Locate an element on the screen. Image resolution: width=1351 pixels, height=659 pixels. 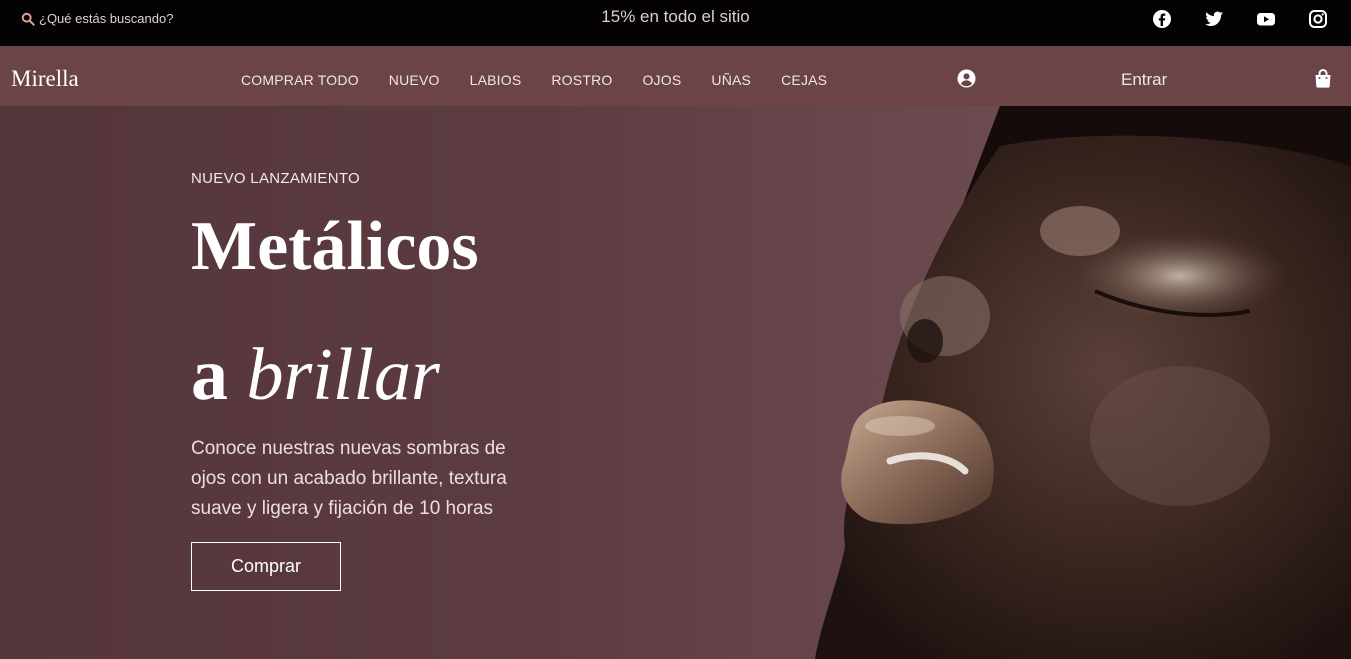
menu-item-comprar-todo: COMPRAR TODO is located at coordinates (300, 80).